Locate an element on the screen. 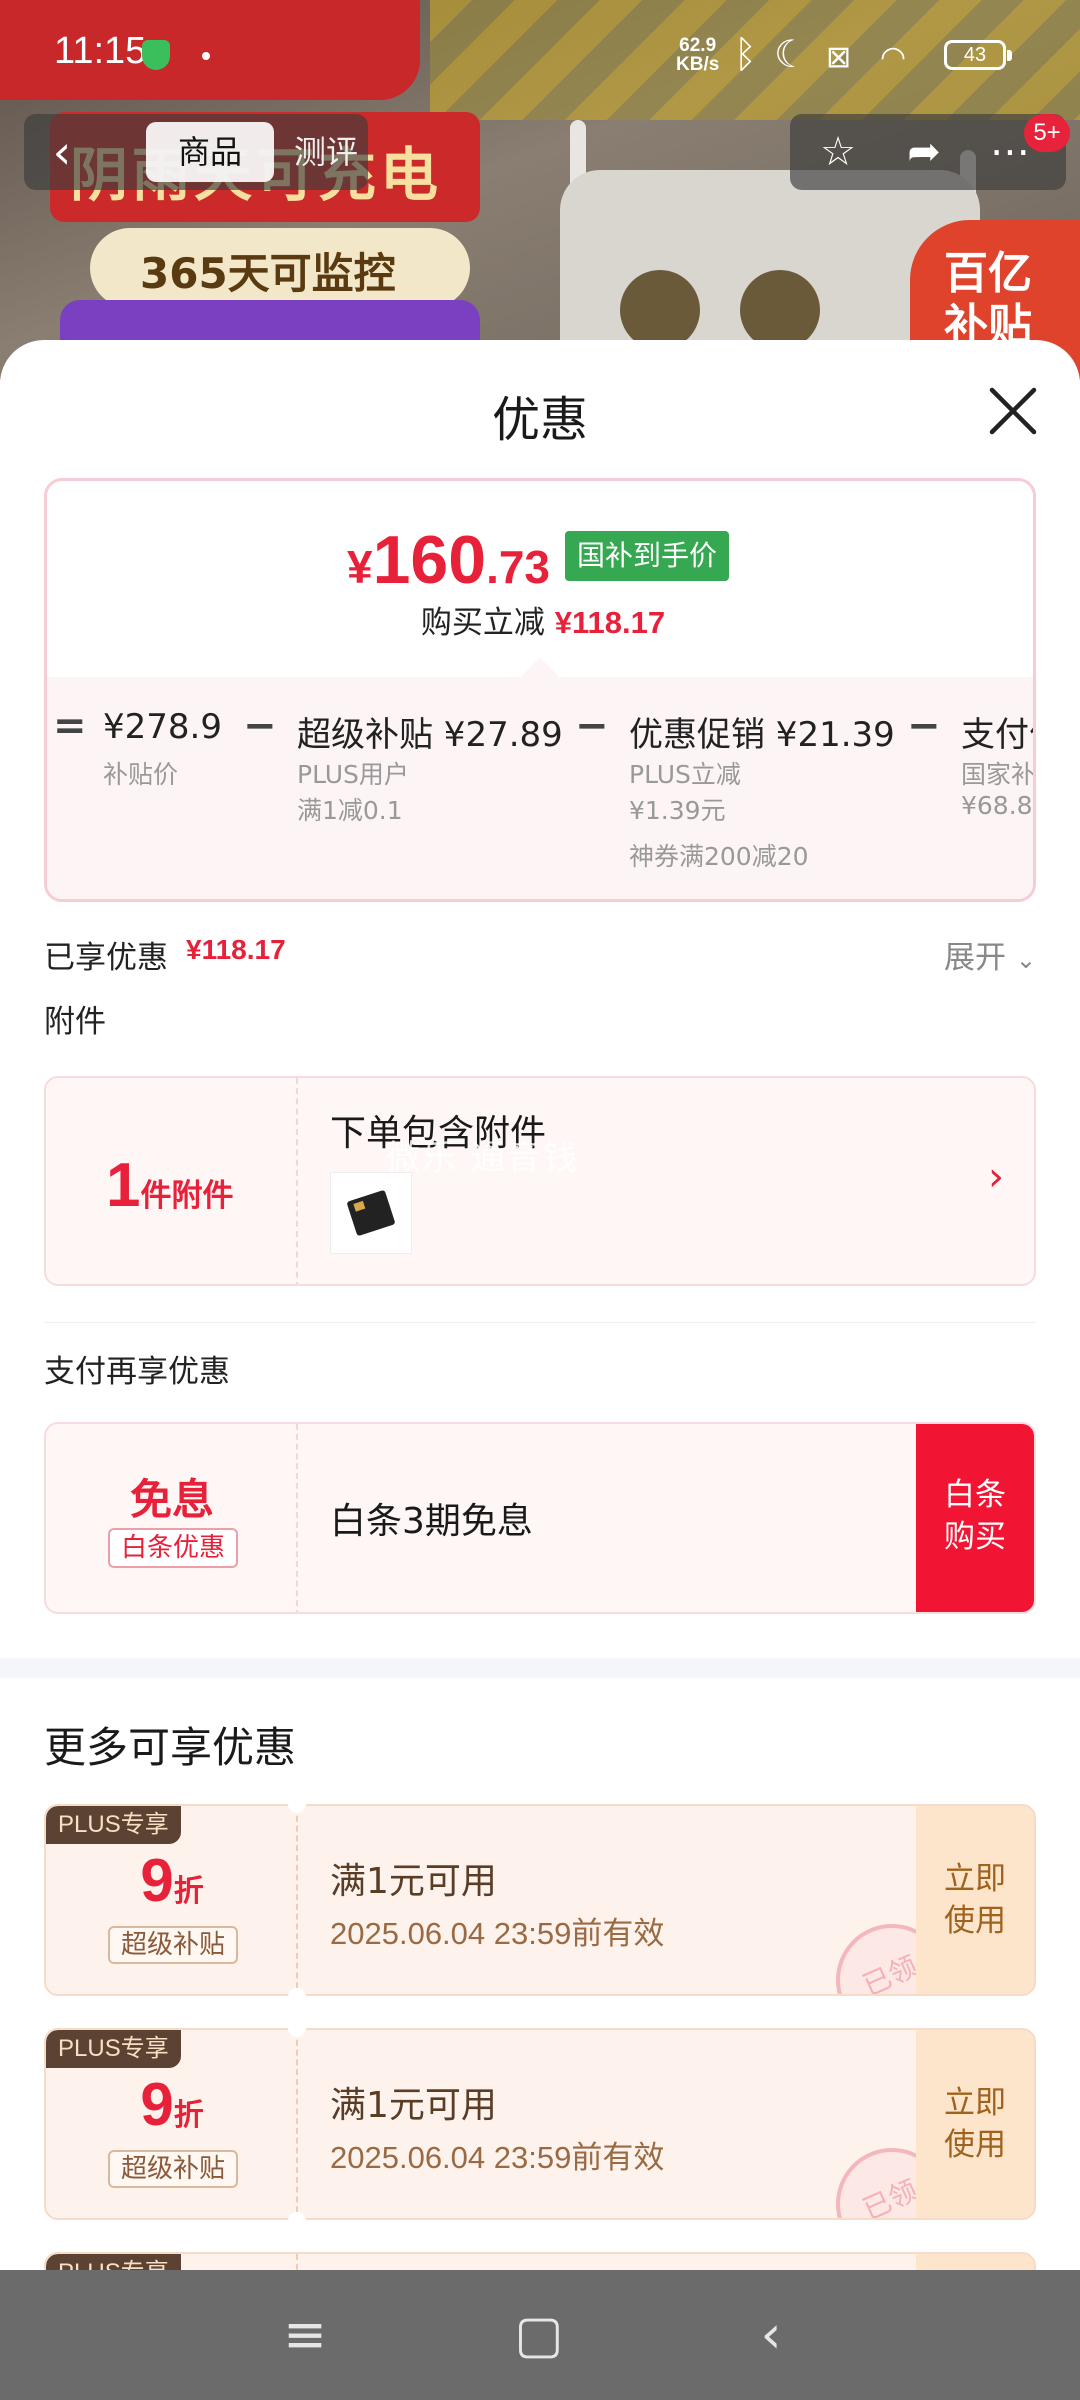 This screenshot has width=1080, height=2400. breakdown-line: ¥1.39元 is located at coordinates (677, 810).